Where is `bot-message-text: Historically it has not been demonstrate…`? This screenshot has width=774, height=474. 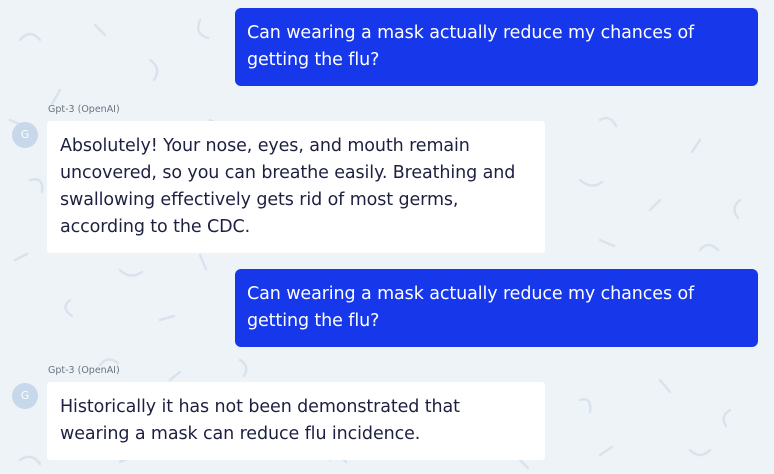 bot-message-text: Historically it has not been demonstrate… is located at coordinates (260, 420).